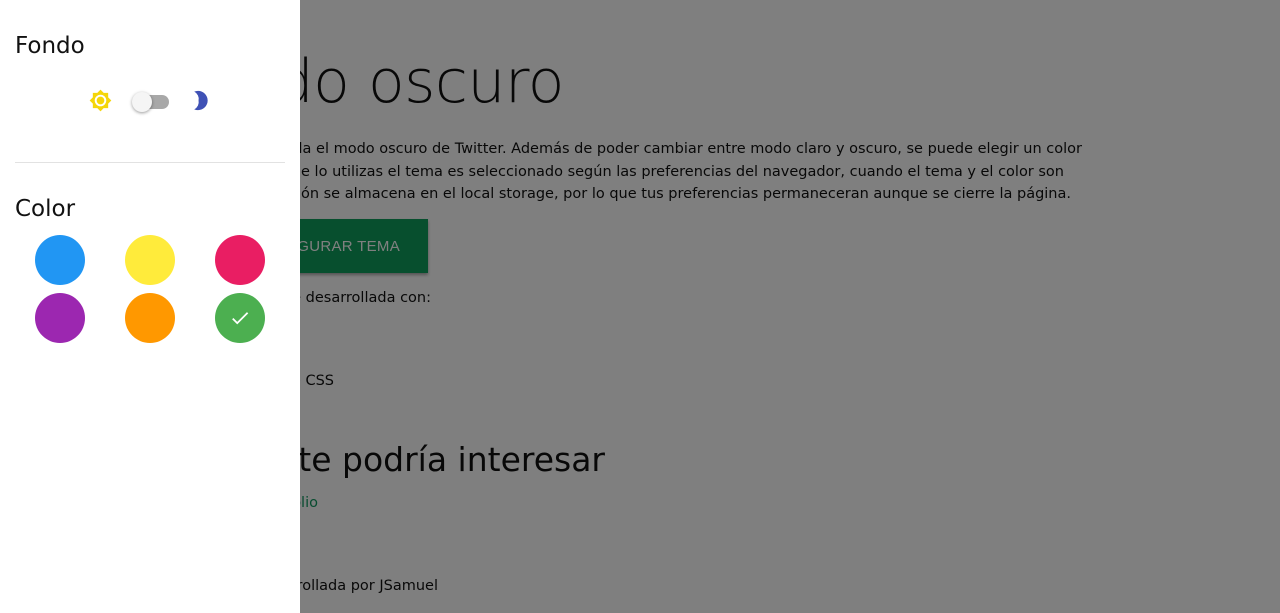  What do you see at coordinates (150, 260) in the screenshot?
I see `color-swatch-yellow` at bounding box center [150, 260].